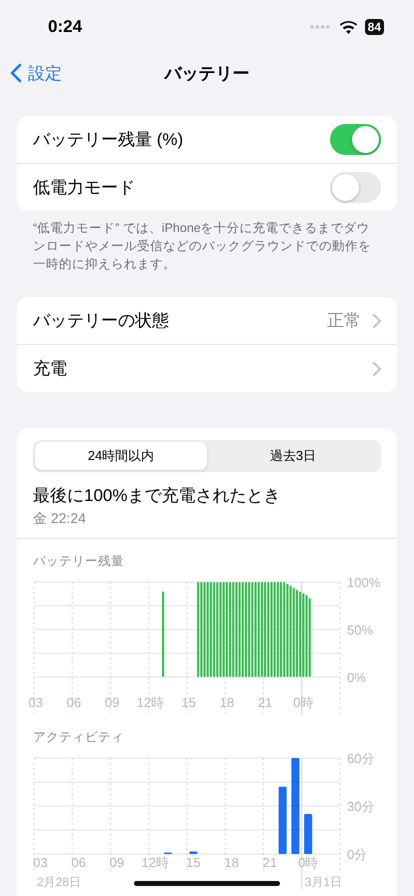 Image resolution: width=414 pixels, height=896 pixels. What do you see at coordinates (360, 758) in the screenshot?
I see `axis-label: 60分` at bounding box center [360, 758].